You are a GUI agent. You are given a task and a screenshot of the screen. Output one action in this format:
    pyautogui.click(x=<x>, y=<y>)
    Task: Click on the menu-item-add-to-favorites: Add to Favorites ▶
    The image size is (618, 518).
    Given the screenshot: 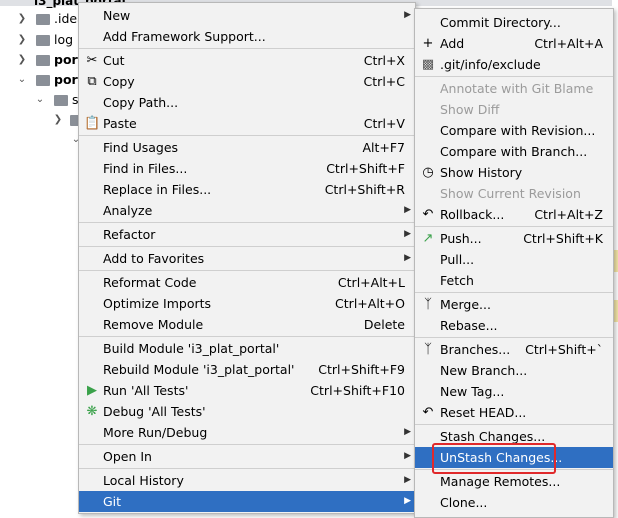 What is the action you would take?
    pyautogui.click(x=247, y=258)
    